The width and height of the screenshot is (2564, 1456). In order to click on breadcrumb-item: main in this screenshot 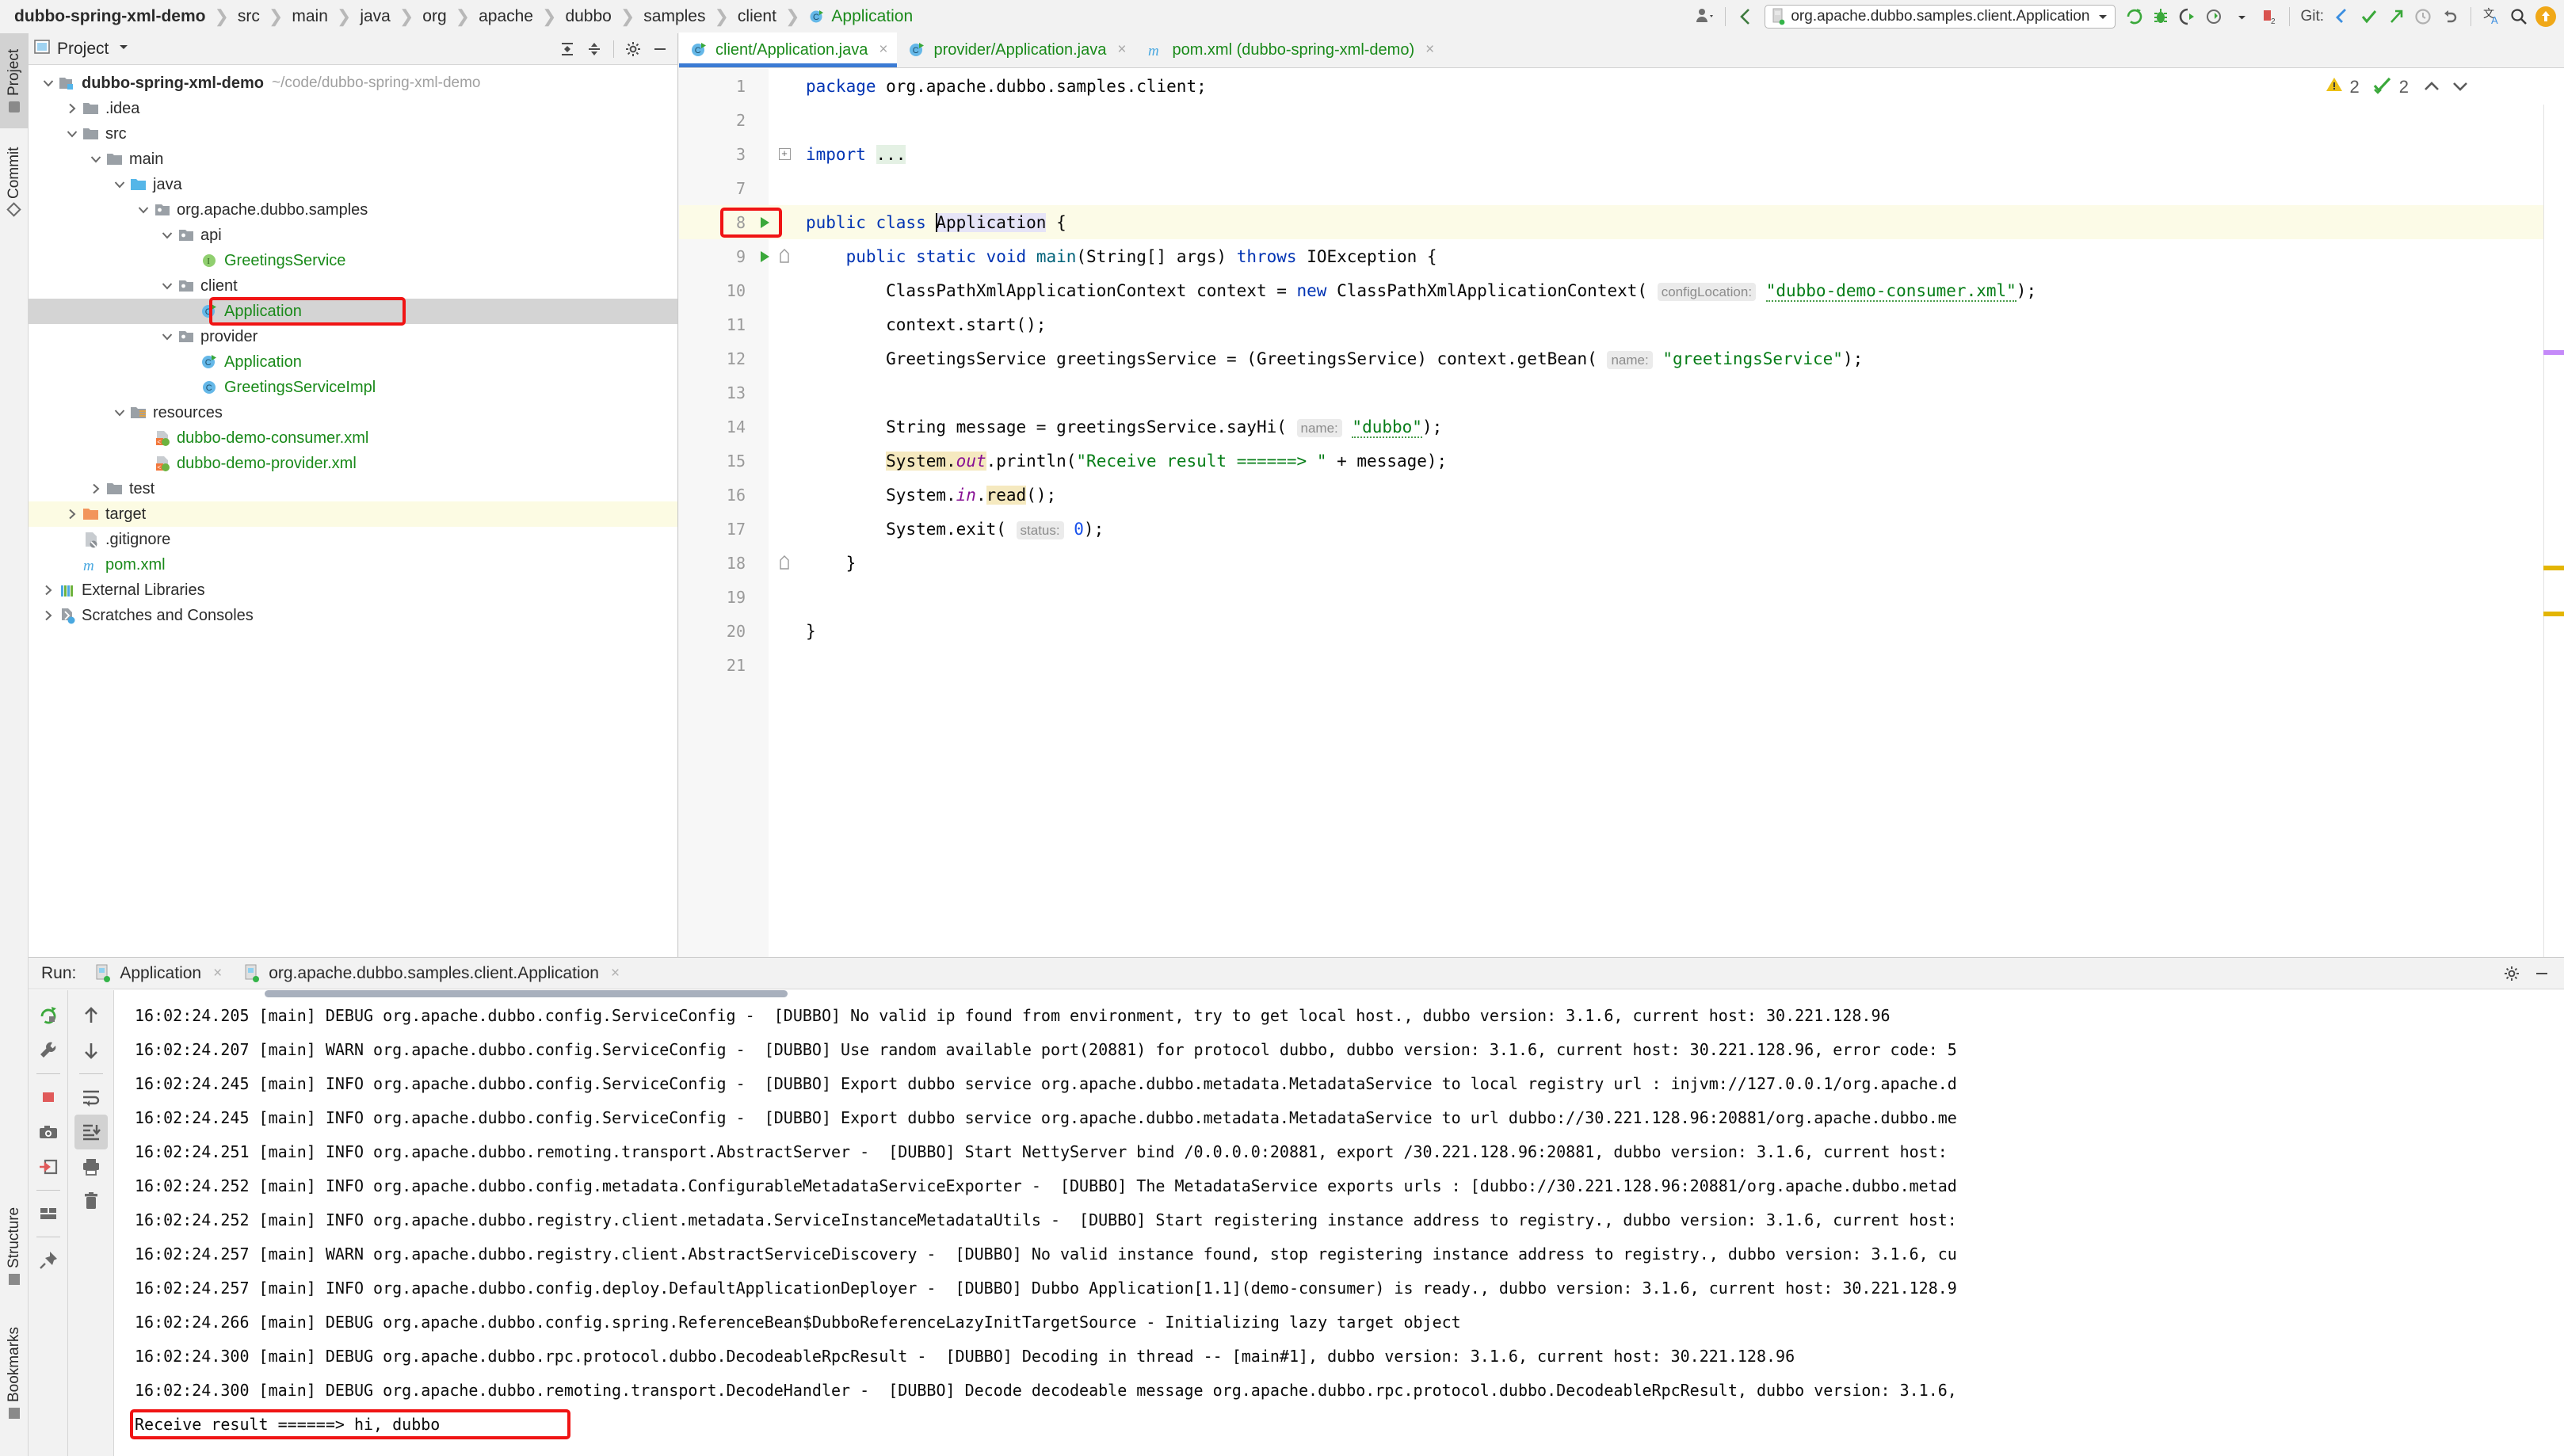, I will do `click(310, 16)`.